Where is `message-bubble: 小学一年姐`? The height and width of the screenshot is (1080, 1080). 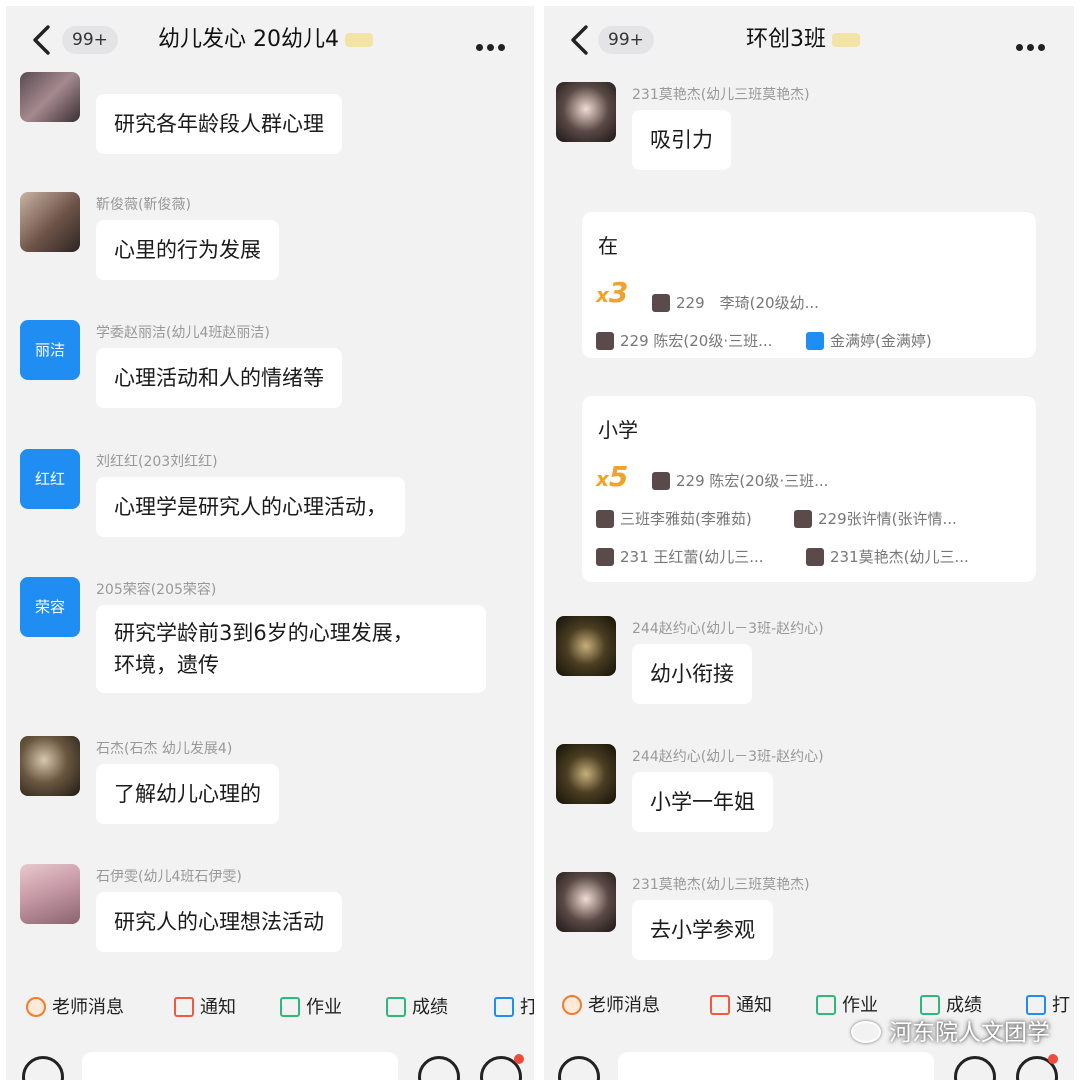 message-bubble: 小学一年姐 is located at coordinates (702, 802).